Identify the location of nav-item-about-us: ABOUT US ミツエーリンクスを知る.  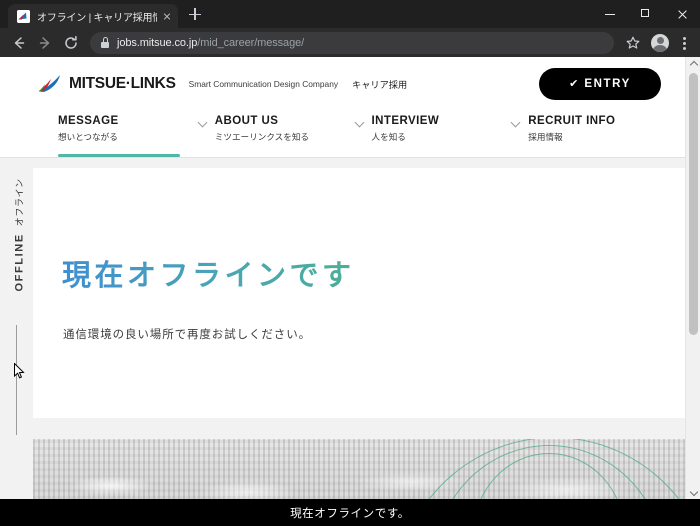
(293, 134).